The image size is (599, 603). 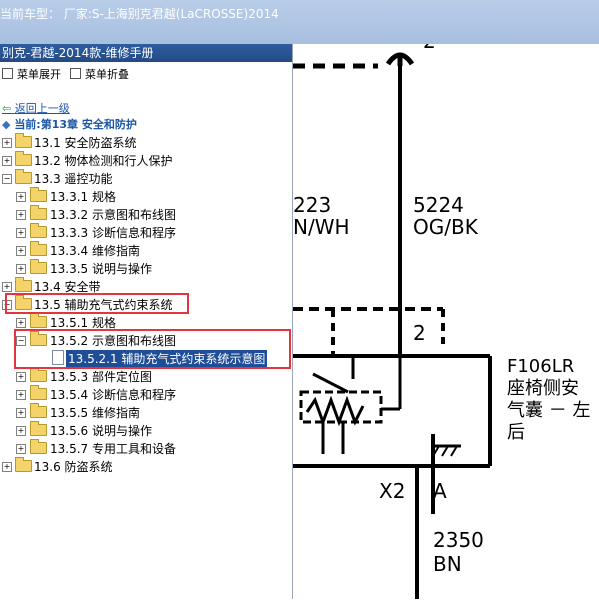 What do you see at coordinates (392, 491) in the screenshot?
I see `connector-label: X2` at bounding box center [392, 491].